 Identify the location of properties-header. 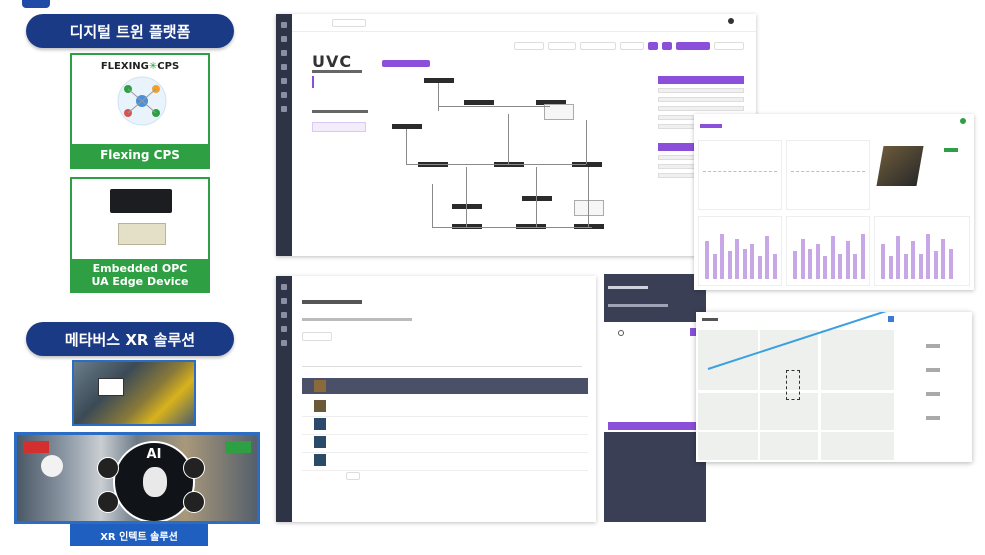
(701, 80).